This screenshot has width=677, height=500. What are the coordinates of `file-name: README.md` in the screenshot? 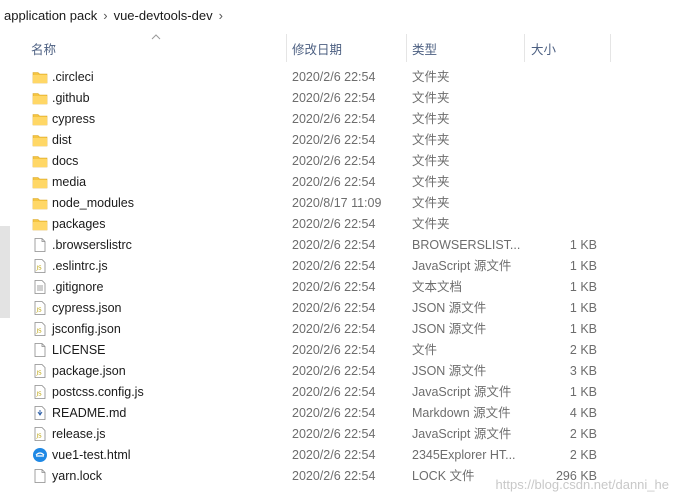 It's located at (89, 413).